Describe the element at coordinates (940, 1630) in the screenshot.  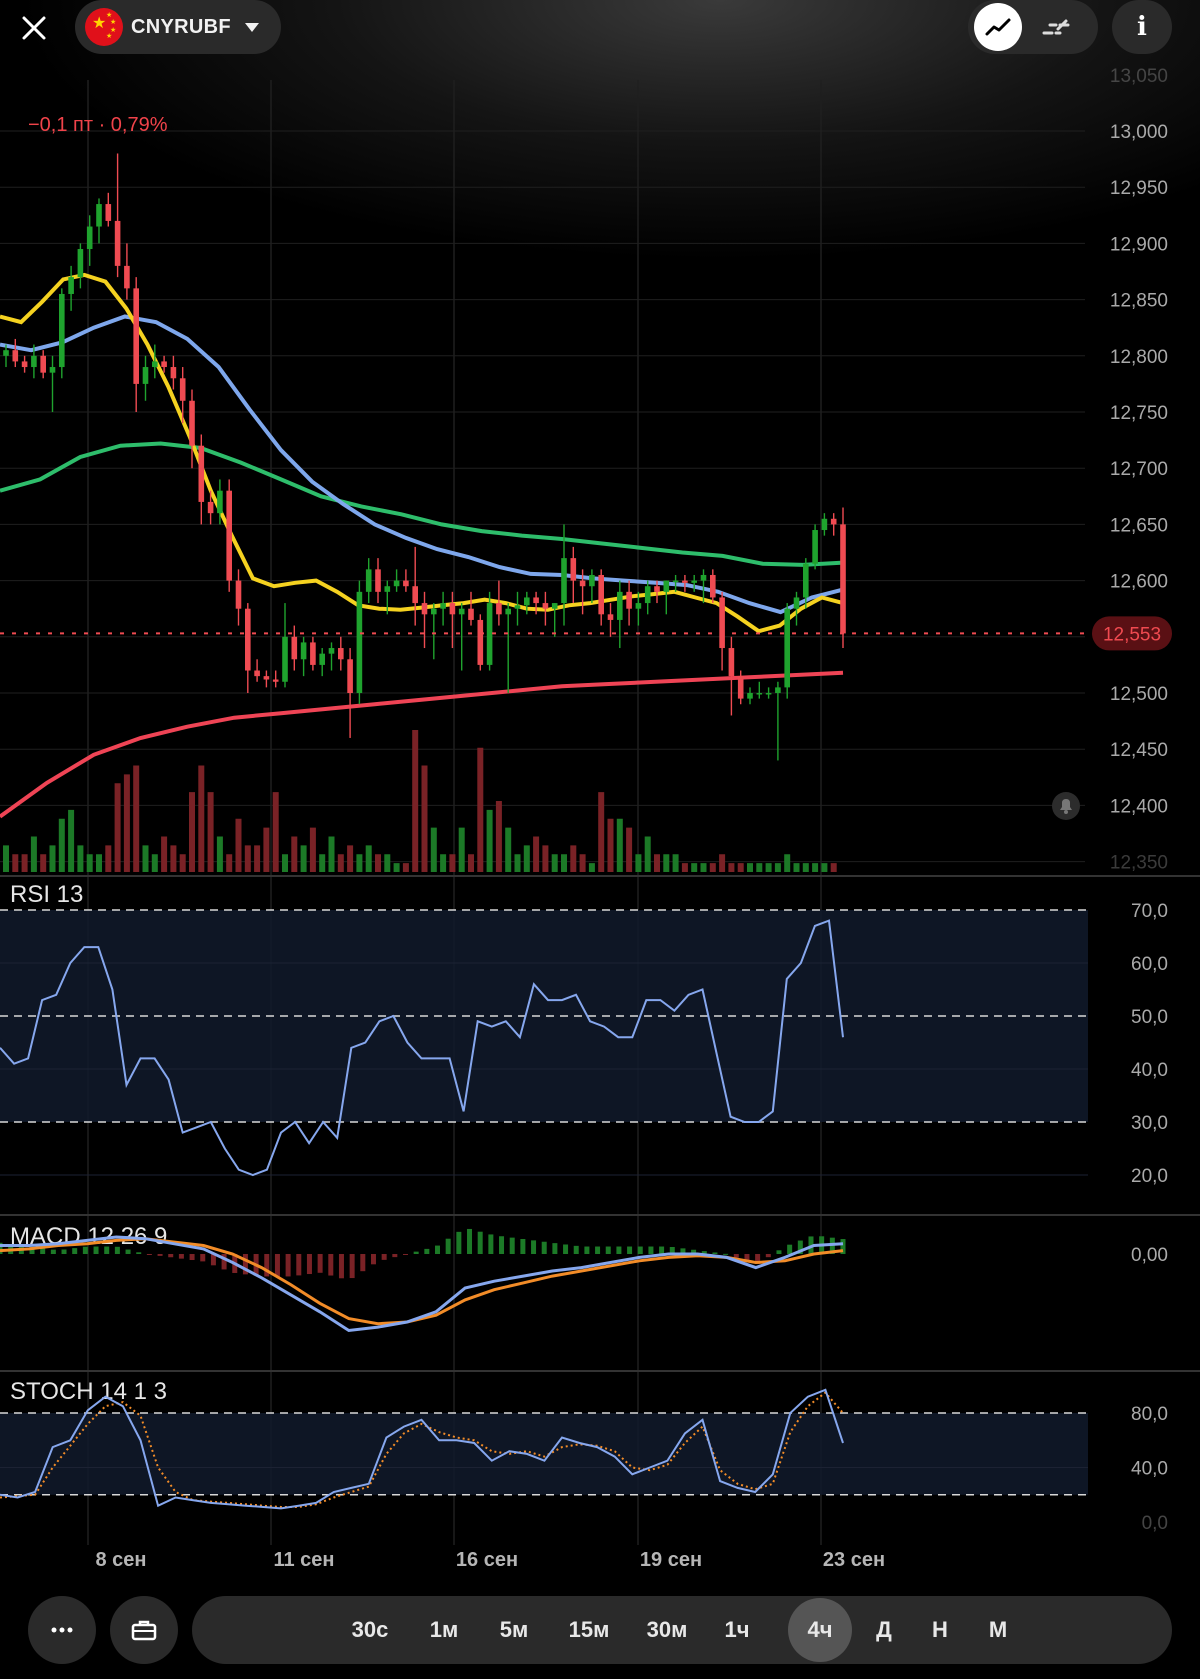
I see `timeframe-week: Н` at that location.